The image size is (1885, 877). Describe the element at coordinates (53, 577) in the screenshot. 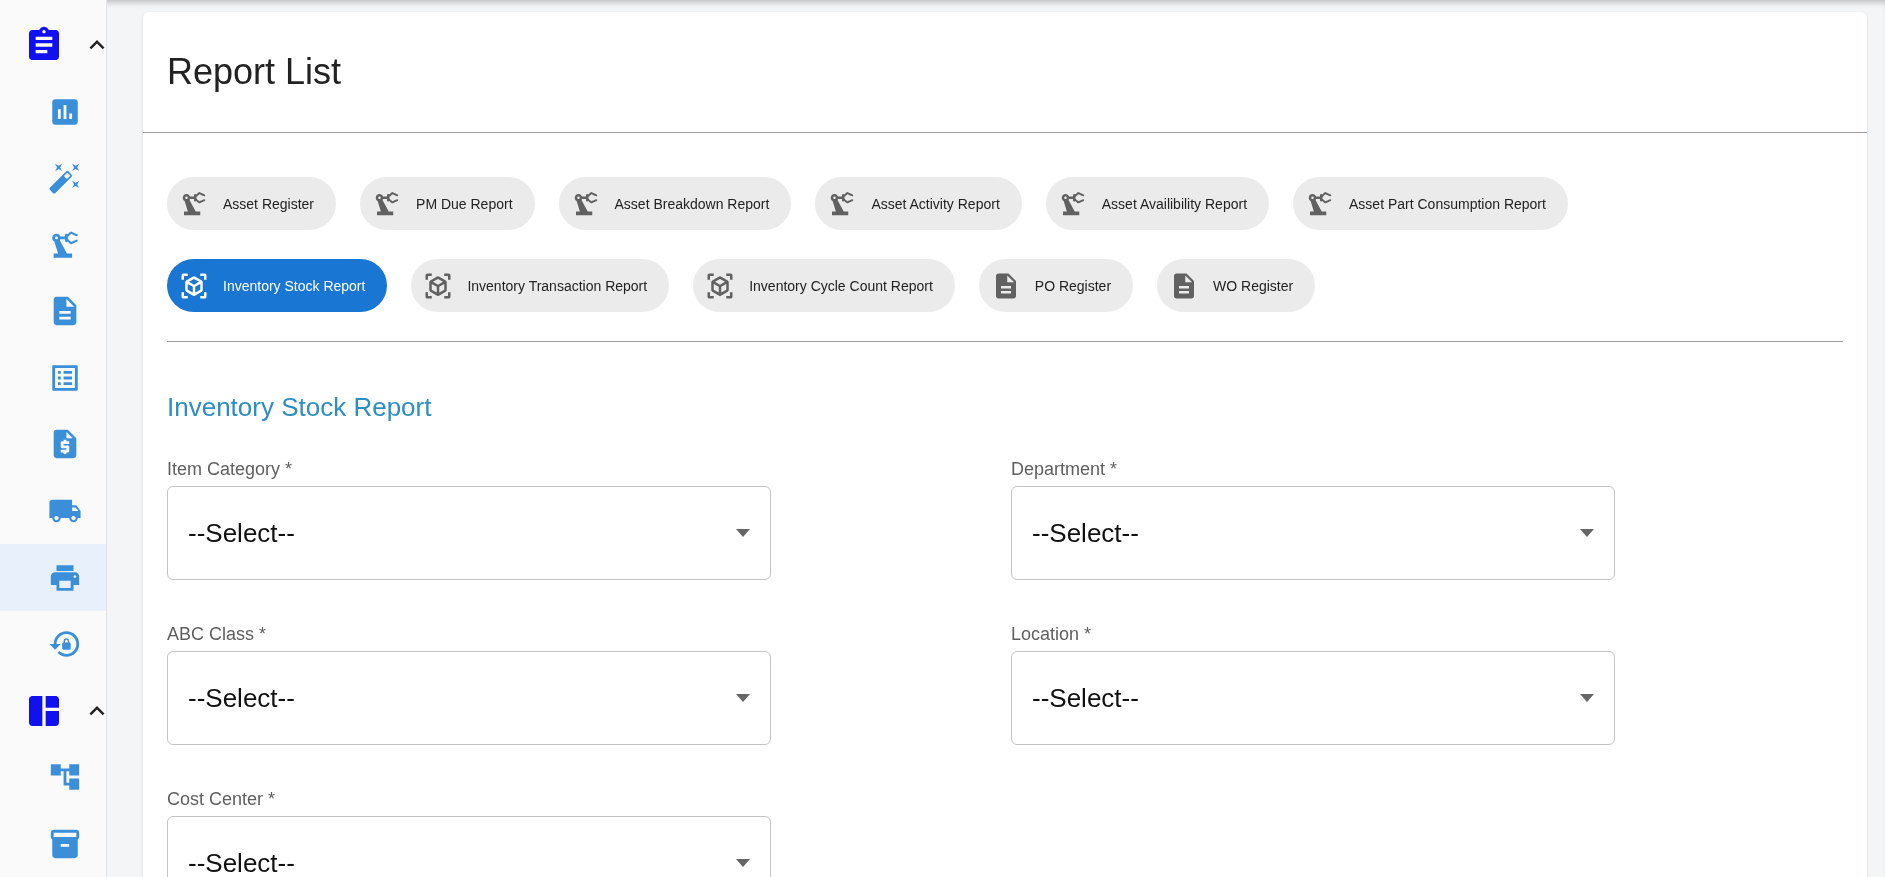

I see `sidebar-item` at that location.